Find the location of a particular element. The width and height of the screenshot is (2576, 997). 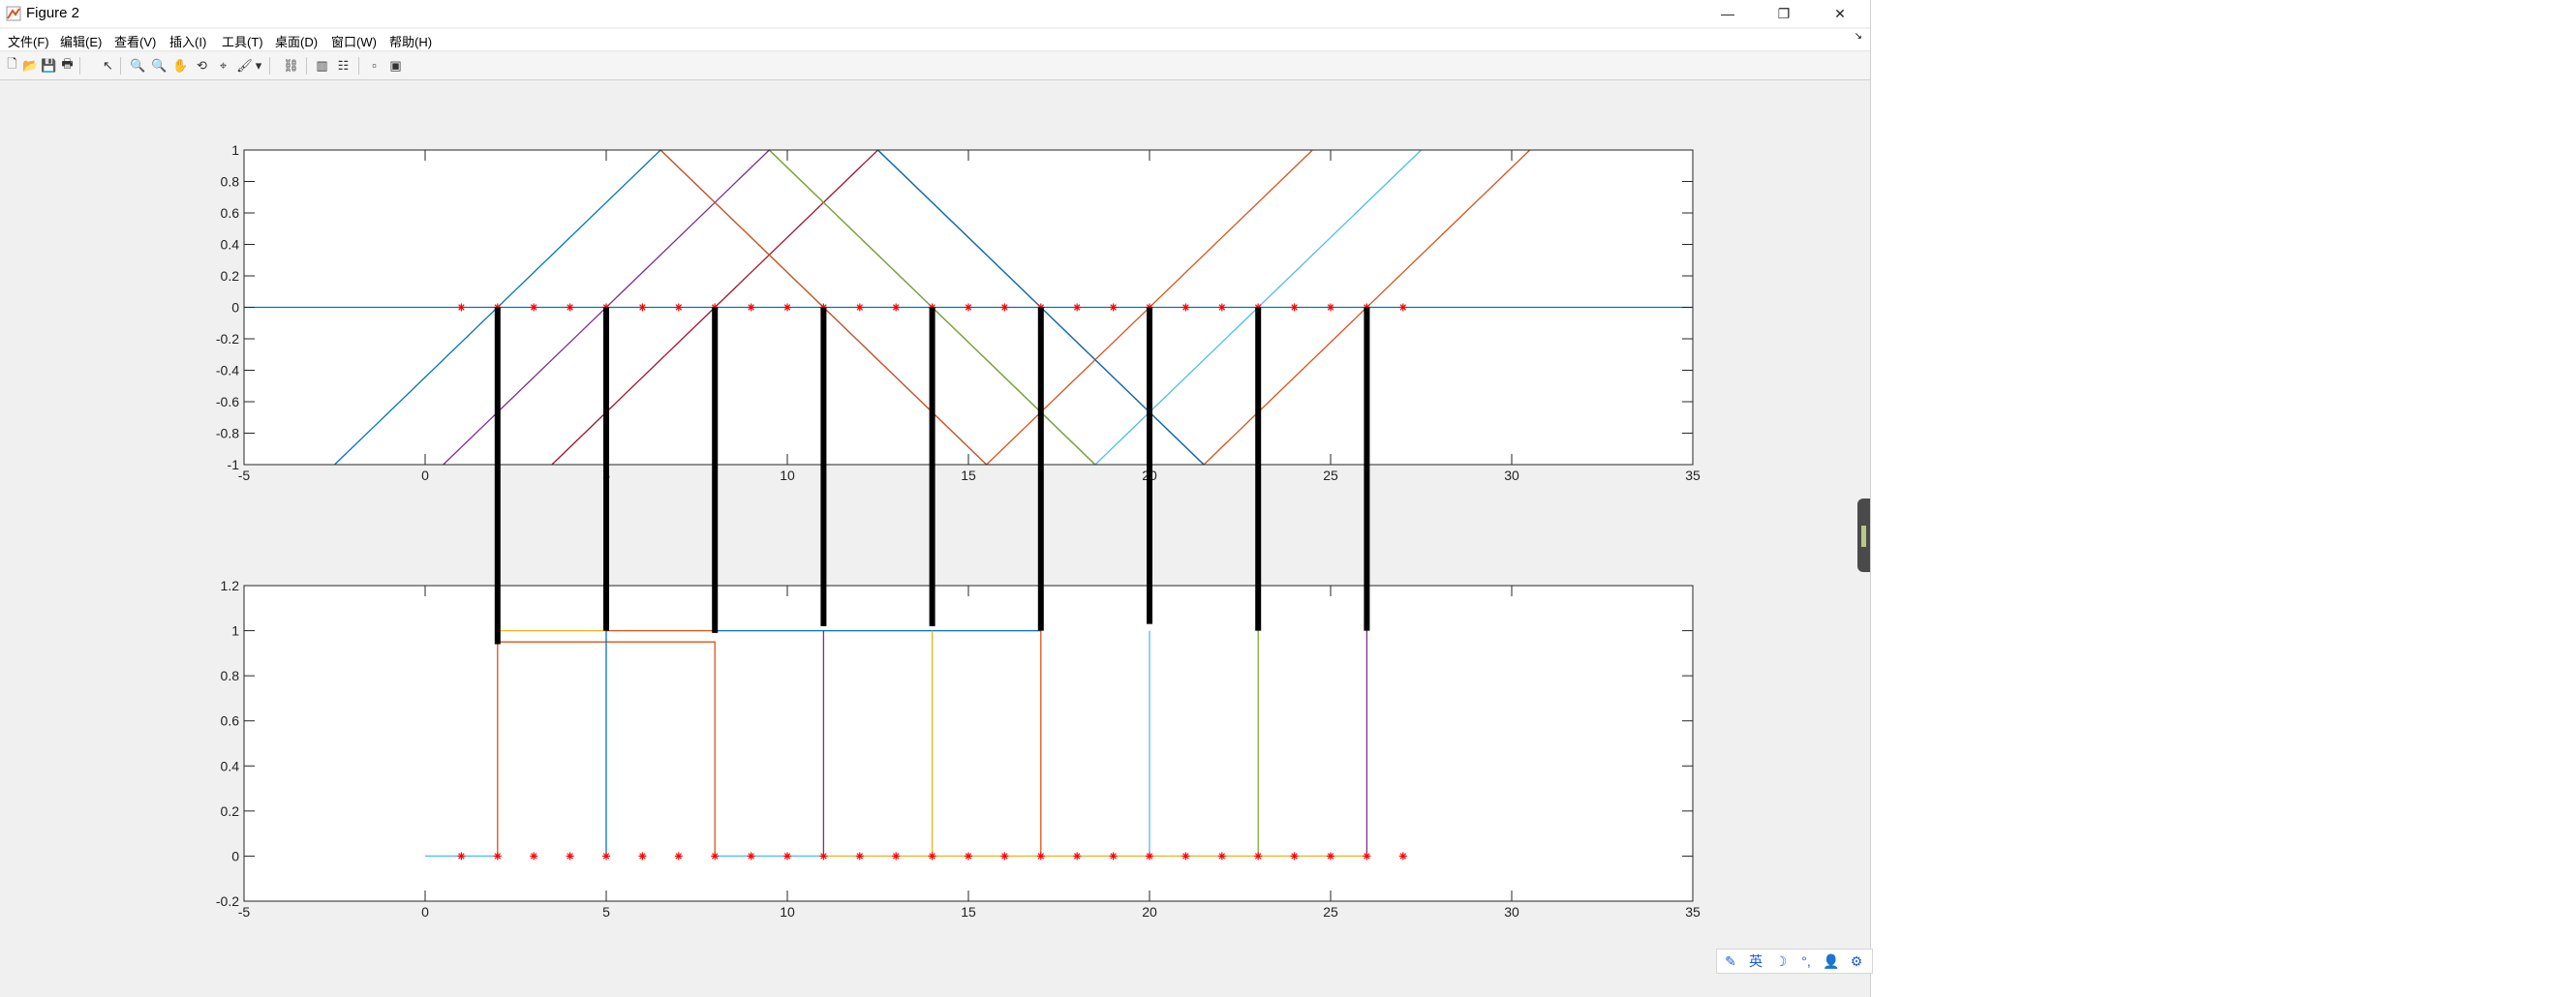

y-tick-label: -1 is located at coordinates (234, 464).